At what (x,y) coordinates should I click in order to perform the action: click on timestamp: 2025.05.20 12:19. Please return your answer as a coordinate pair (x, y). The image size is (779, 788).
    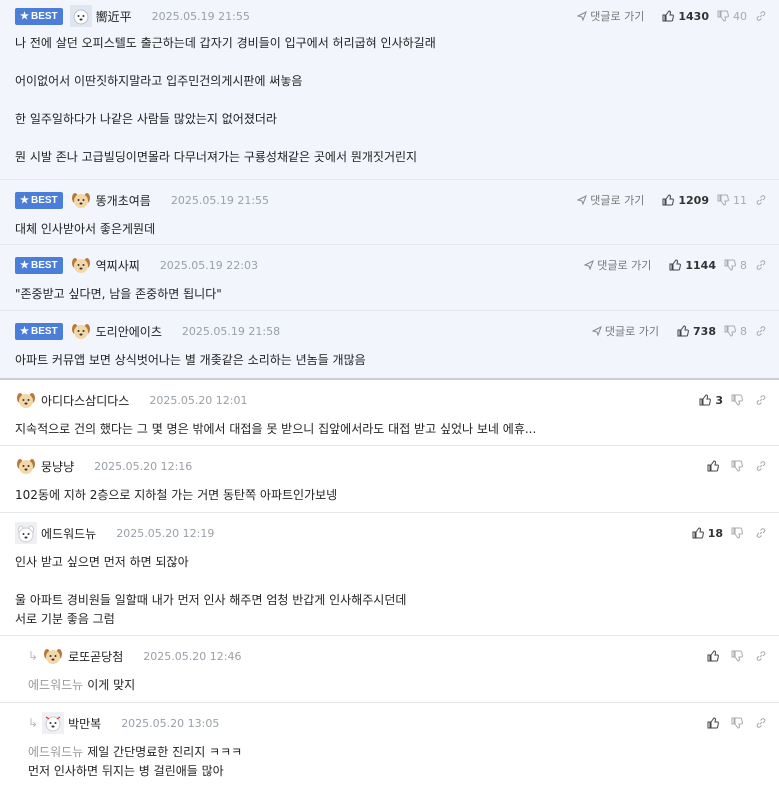
    Looking at the image, I should click on (165, 533).